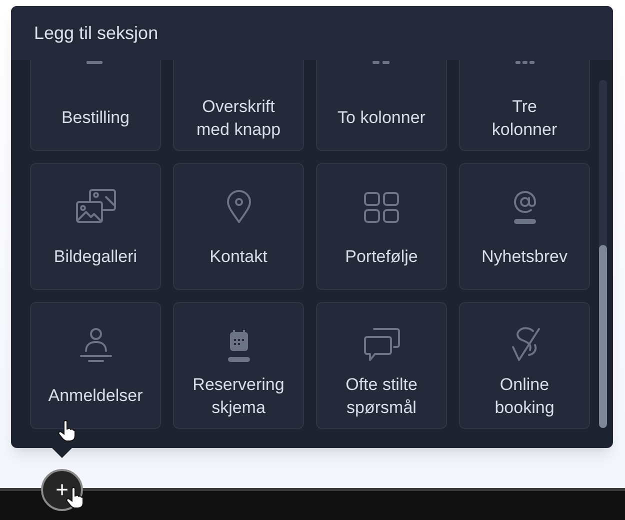 The height and width of the screenshot is (520, 625). I want to click on person-icon, so click(96, 345).